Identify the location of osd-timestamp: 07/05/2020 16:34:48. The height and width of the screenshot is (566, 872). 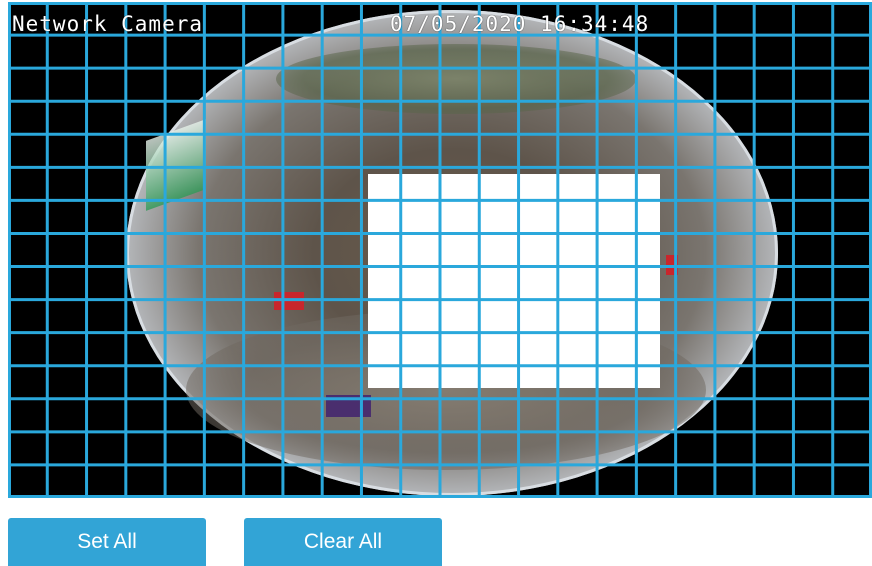
(520, 24).